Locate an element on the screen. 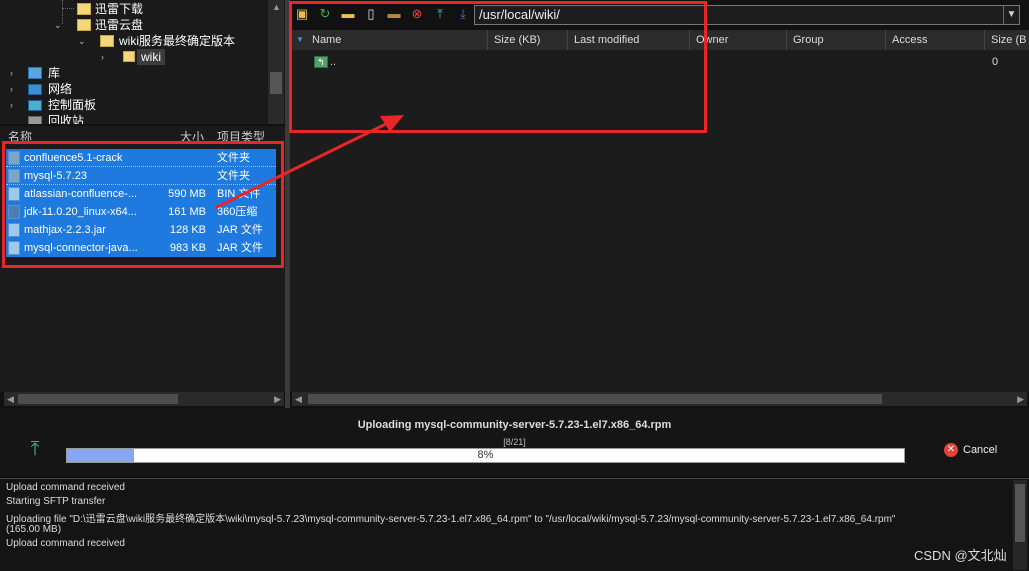 The height and width of the screenshot is (571, 1029). log-line: (165.00 MB) is located at coordinates (34, 529).